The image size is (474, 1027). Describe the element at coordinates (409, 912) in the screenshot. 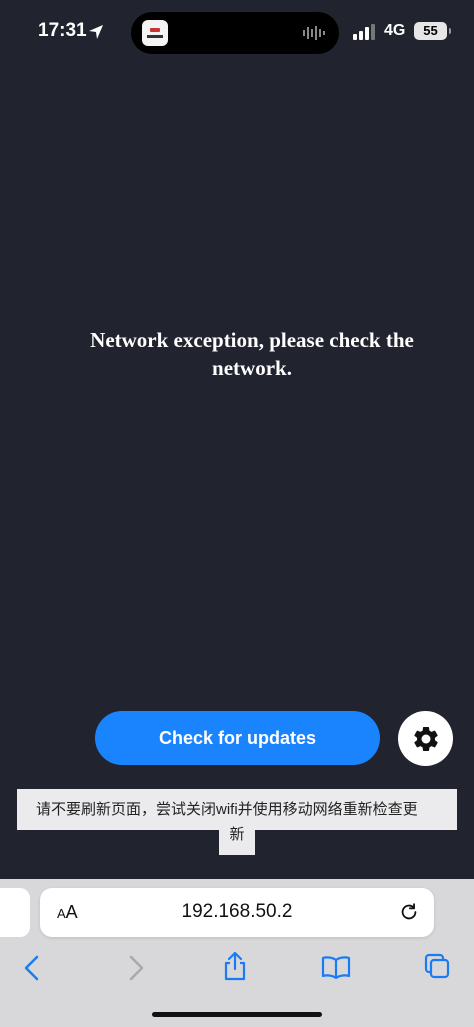

I see `reload-icon` at that location.